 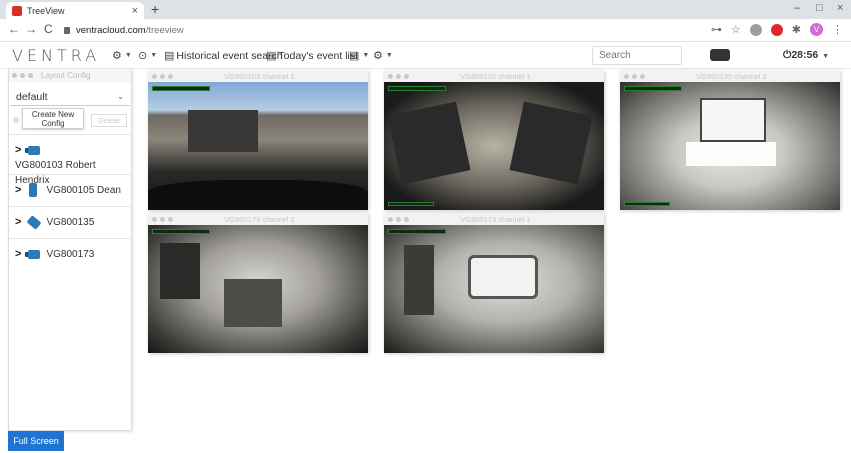 I want to click on camera-window: VG800103 channel 1, so click(x=258, y=140).